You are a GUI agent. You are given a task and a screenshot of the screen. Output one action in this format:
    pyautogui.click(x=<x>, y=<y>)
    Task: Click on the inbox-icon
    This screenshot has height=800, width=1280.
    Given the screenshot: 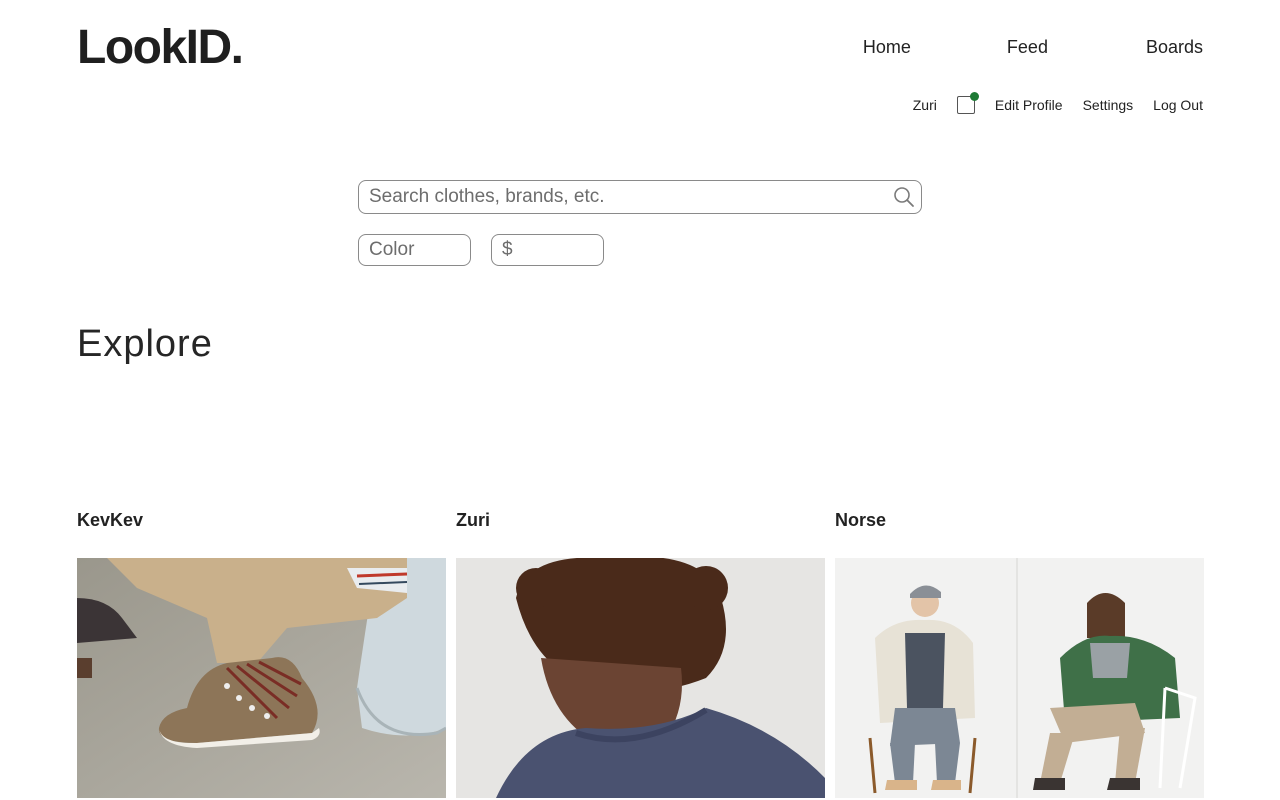 What is the action you would take?
    pyautogui.click(x=967, y=103)
    